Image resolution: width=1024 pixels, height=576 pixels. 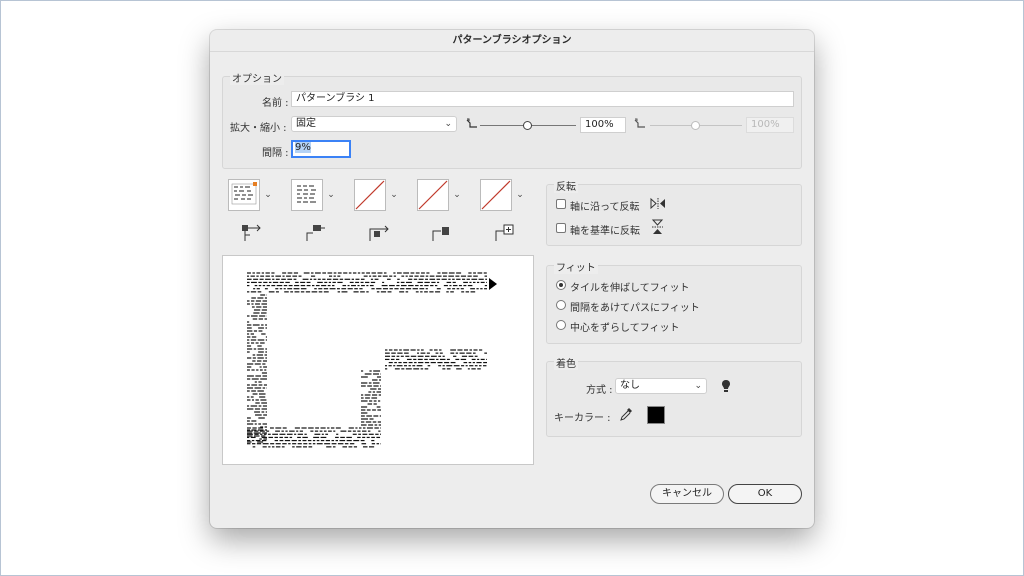 What do you see at coordinates (661, 386) in the screenshot?
I see `method-select: なし ⌄` at bounding box center [661, 386].